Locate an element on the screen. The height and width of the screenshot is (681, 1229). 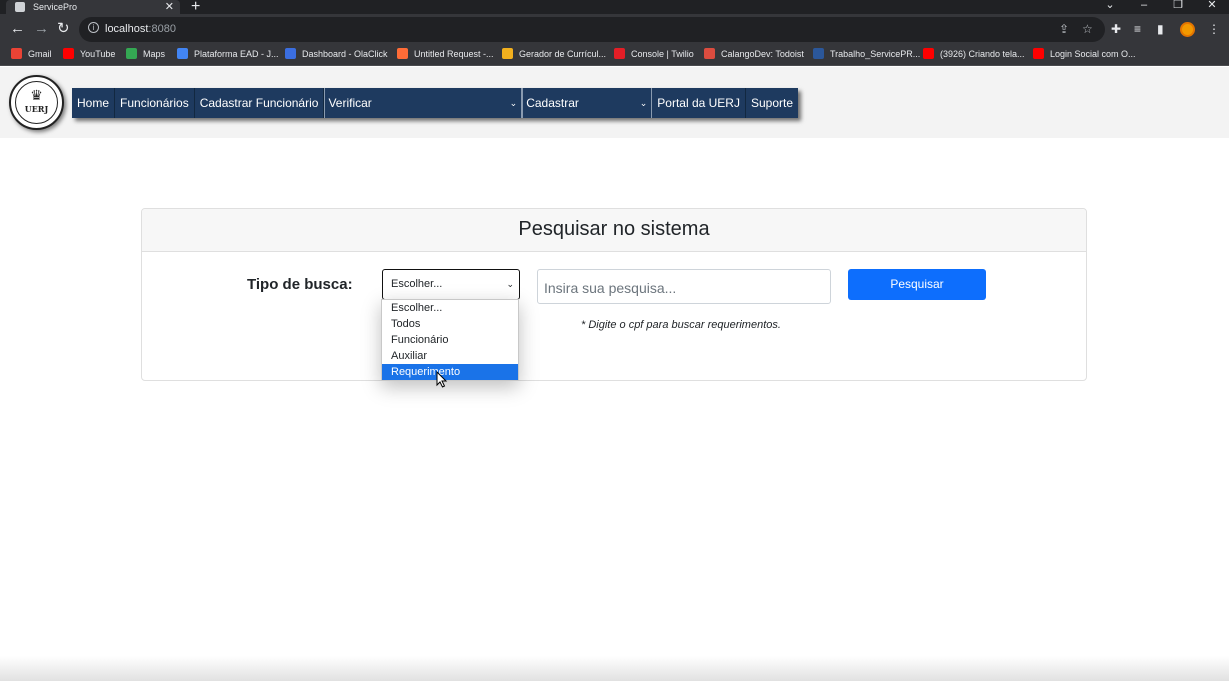
tab-close-icon: ✕ is located at coordinates (169, 7).